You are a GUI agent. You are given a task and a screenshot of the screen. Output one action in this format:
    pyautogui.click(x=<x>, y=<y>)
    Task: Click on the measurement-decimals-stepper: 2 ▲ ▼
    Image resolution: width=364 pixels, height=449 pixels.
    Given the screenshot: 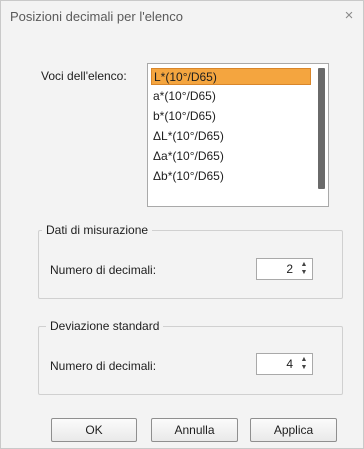 What is the action you would take?
    pyautogui.click(x=284, y=269)
    